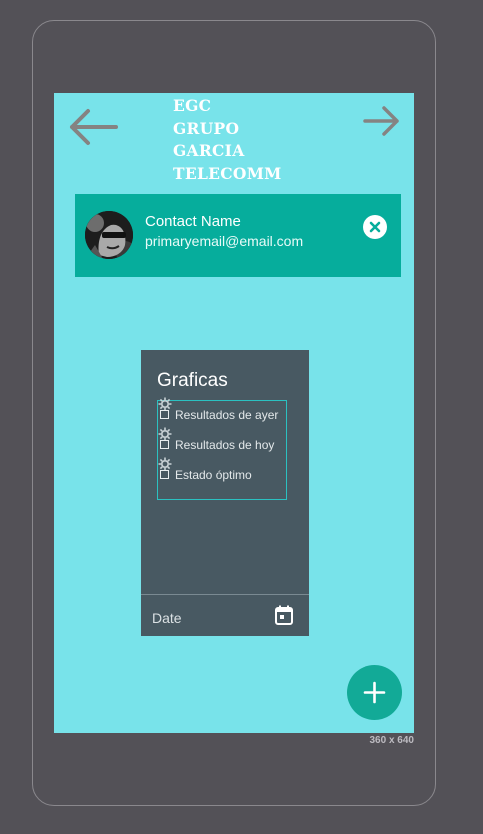 Image resolution: width=483 pixels, height=834 pixels. I want to click on option-resultados-ayer: Resultados de ayer, so click(222, 414).